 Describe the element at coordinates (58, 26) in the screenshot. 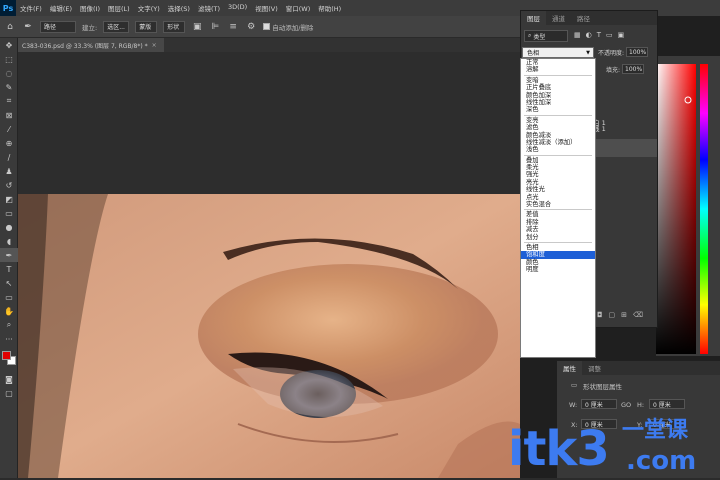

I see `mode-select: 路径` at that location.